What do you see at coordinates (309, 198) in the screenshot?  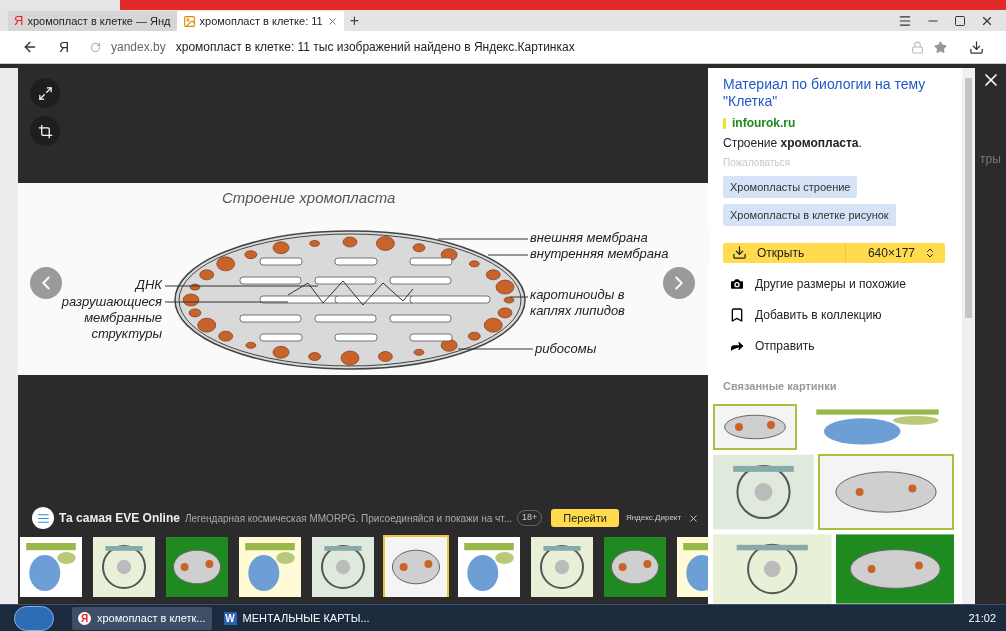 I see `diagram-title: Строение хромопласта` at bounding box center [309, 198].